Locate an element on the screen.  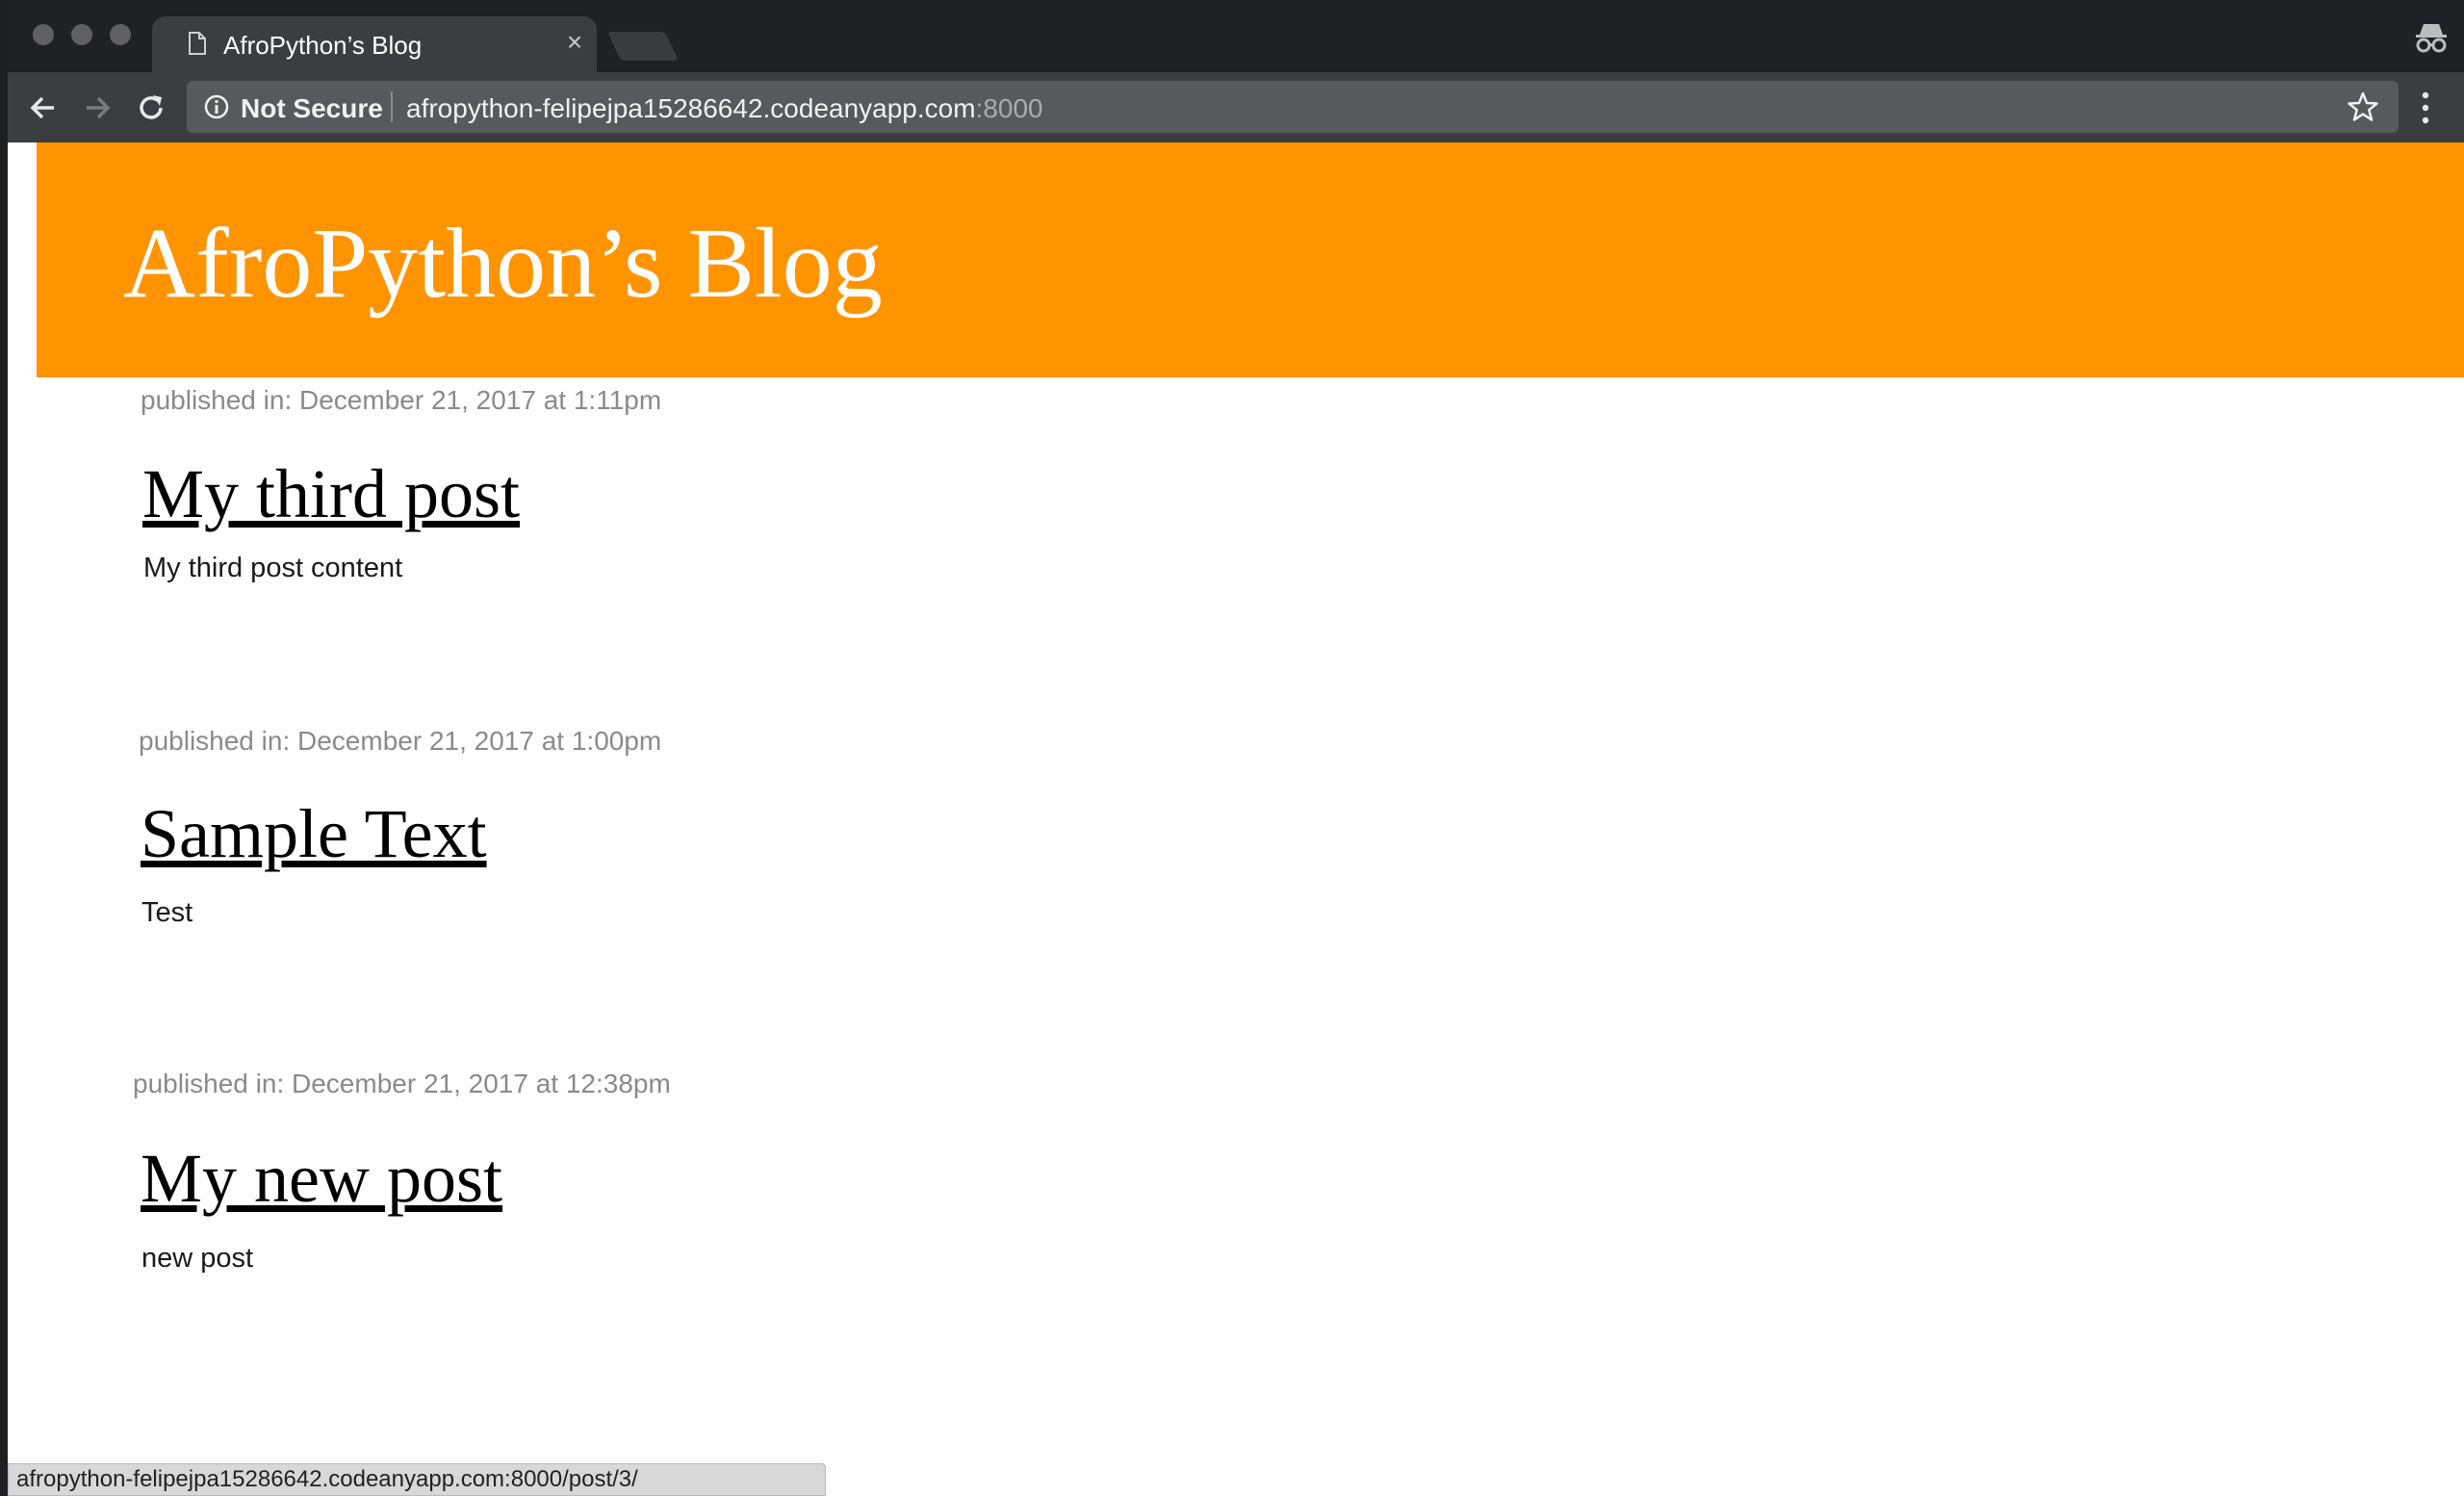
post-body: My third post content is located at coordinates (273, 568).